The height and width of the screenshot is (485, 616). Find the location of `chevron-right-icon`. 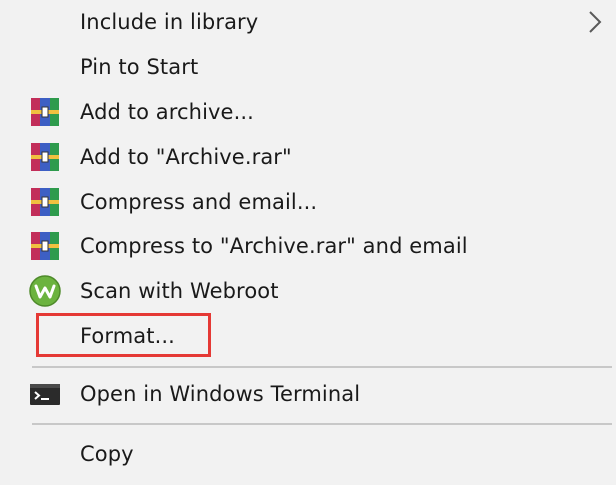

chevron-right-icon is located at coordinates (595, 22).